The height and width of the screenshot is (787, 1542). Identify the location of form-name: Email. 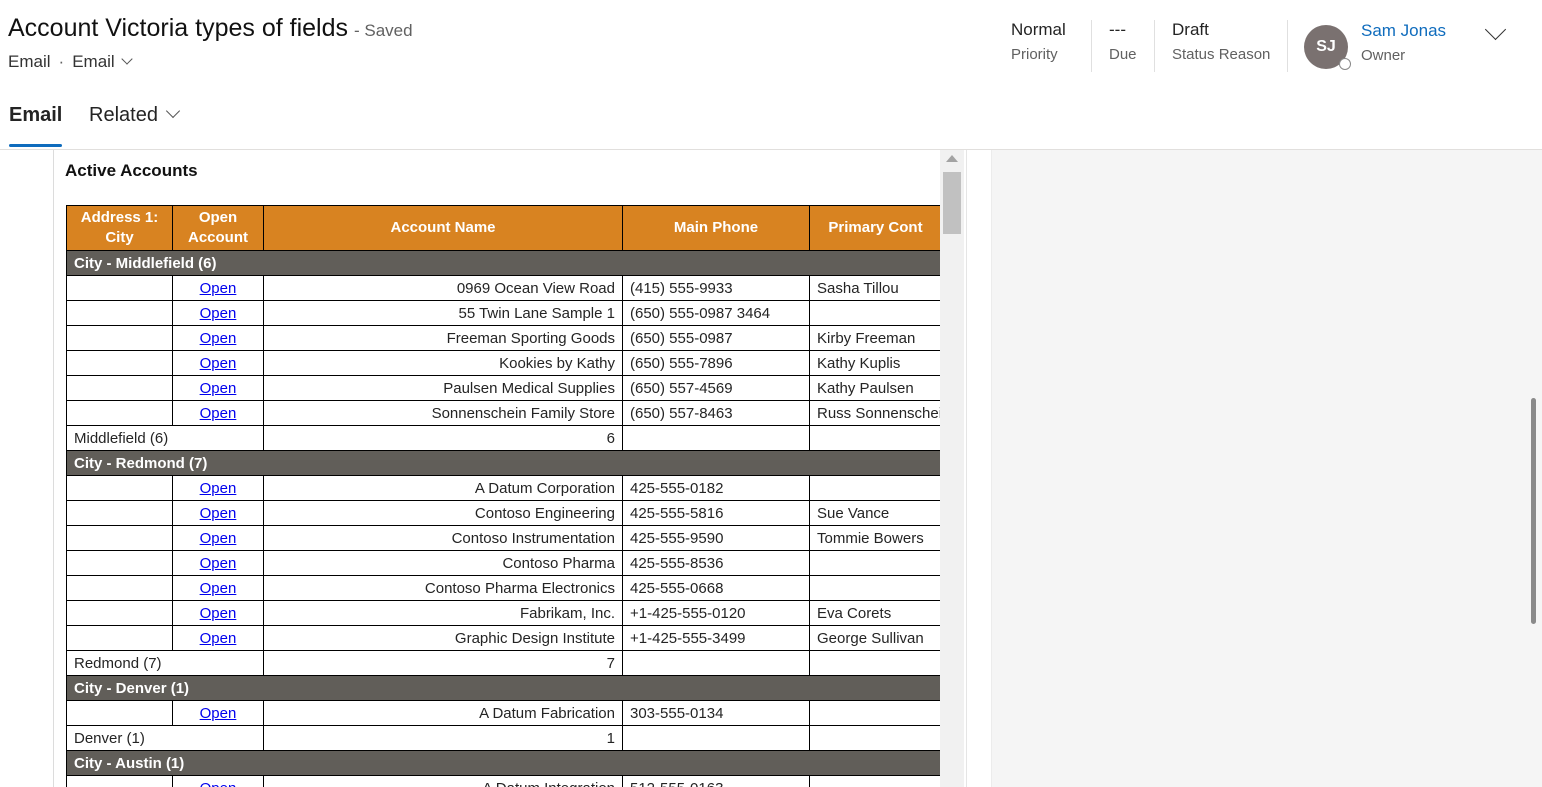
(93, 61).